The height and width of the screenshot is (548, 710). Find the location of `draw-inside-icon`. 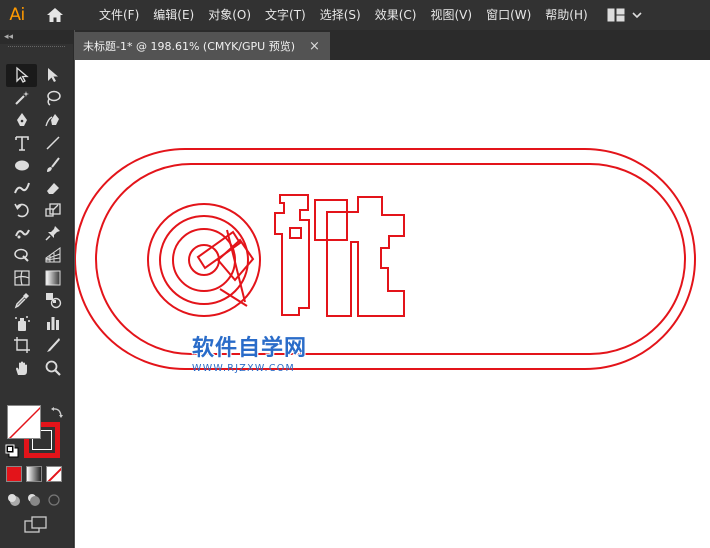

draw-inside-icon is located at coordinates (54, 500).